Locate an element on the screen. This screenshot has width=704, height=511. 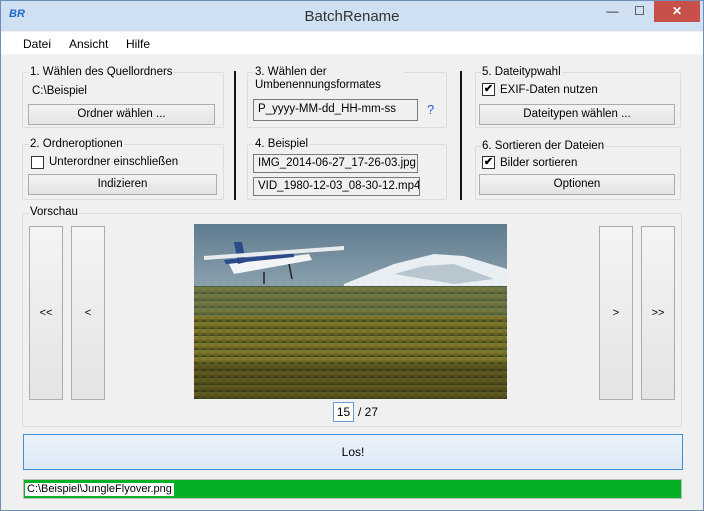
include-subfolders-label: Unterordner einschließen is located at coordinates (114, 162).